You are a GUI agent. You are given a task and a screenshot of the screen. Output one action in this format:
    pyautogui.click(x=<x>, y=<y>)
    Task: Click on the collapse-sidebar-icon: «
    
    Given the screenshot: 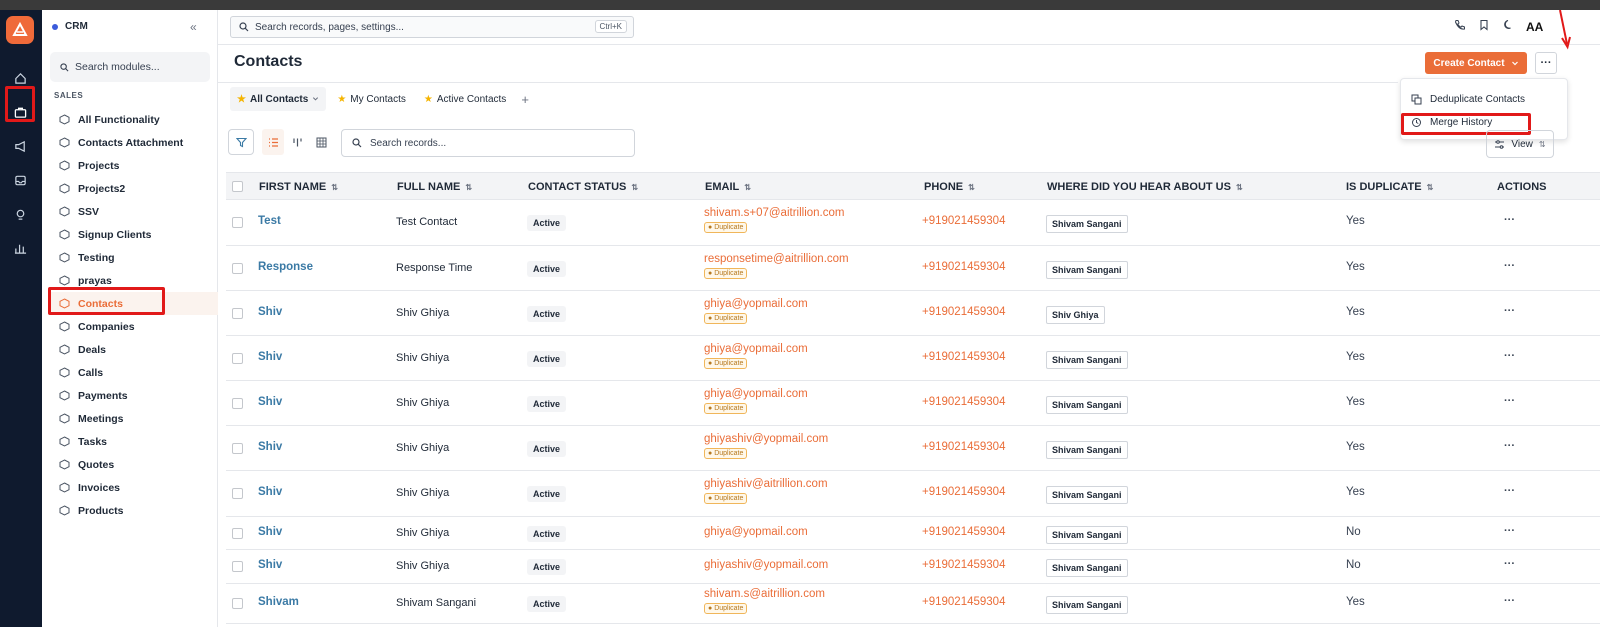 What is the action you would take?
    pyautogui.click(x=193, y=27)
    